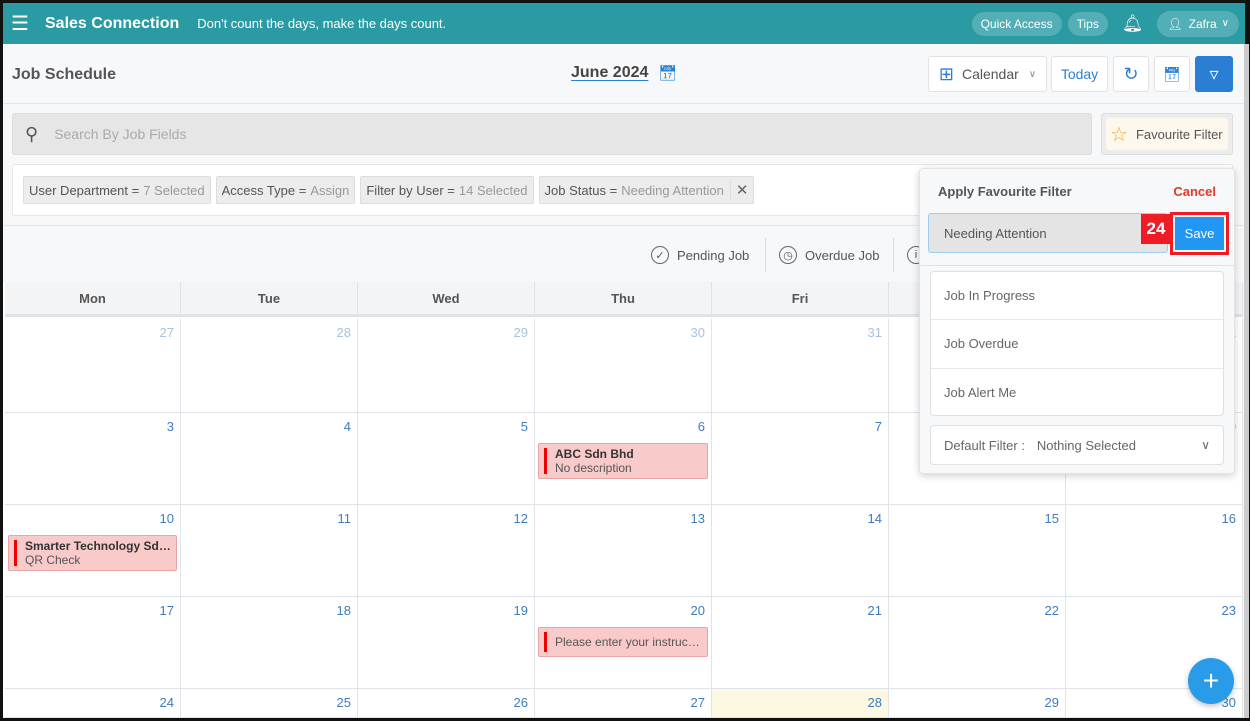  I want to click on day-number: 27, so click(697, 702).